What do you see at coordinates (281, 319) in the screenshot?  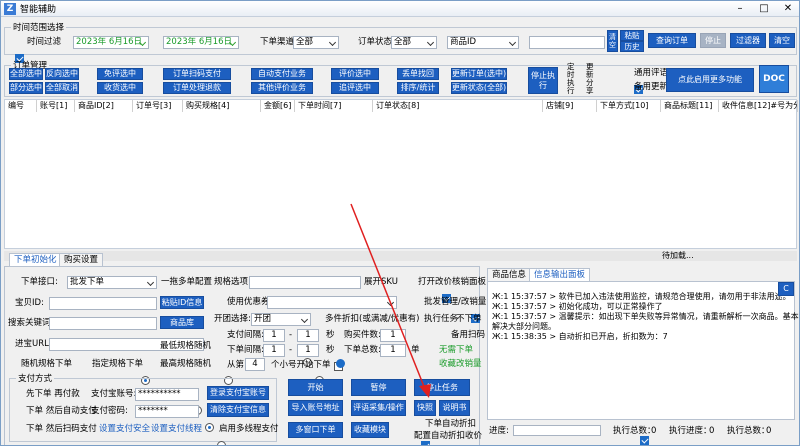 I see `launch-select: 开团` at bounding box center [281, 319].